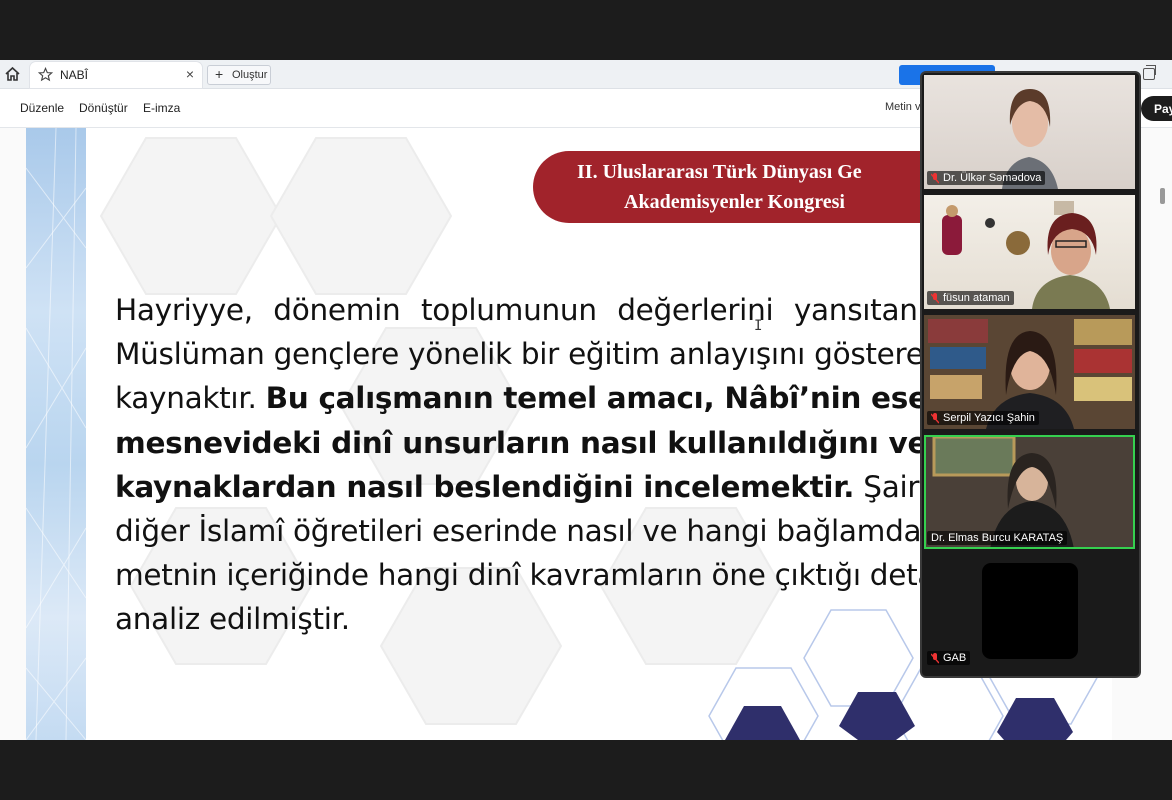  Describe the element at coordinates (337, 310) in the screenshot. I see `word: dönemin` at that location.